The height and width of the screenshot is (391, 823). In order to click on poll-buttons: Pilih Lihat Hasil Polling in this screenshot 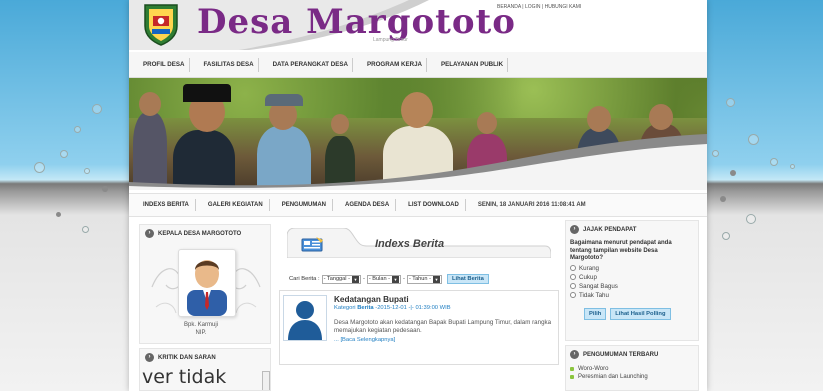, I will do `click(639, 313)`.